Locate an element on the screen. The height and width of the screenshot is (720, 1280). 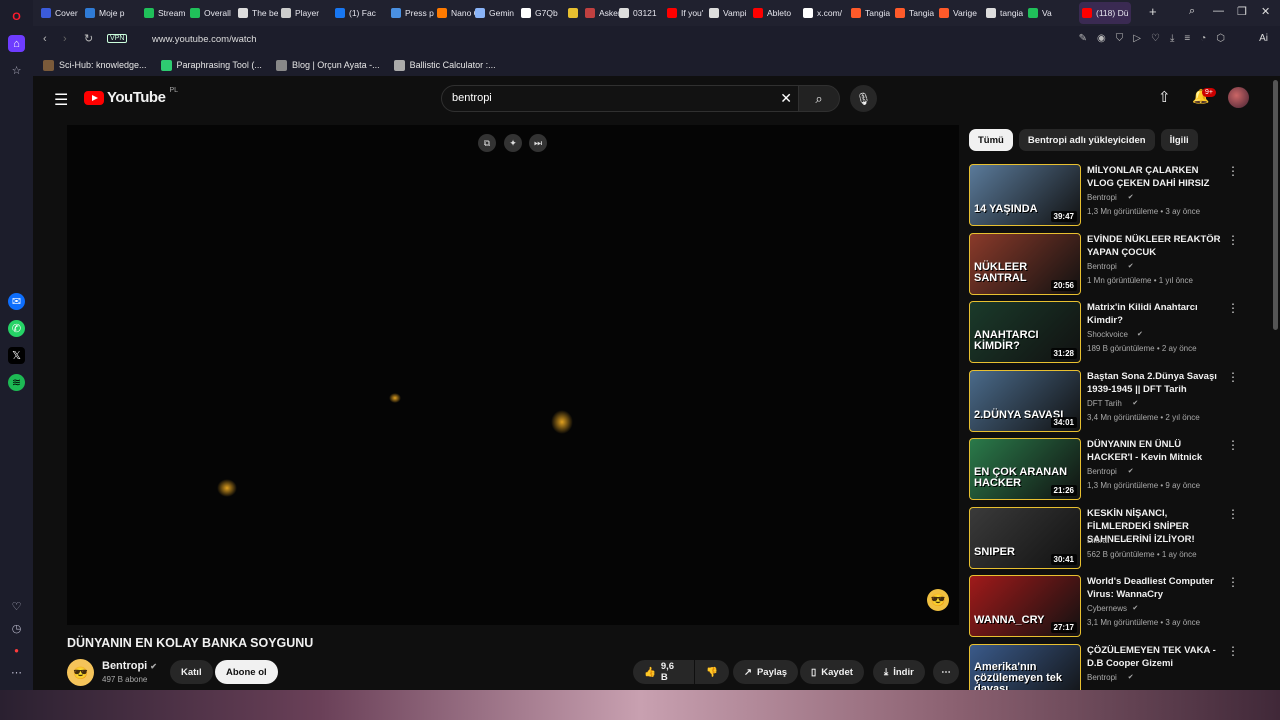
browser-tab: 03121 is located at coordinates (638, 13).